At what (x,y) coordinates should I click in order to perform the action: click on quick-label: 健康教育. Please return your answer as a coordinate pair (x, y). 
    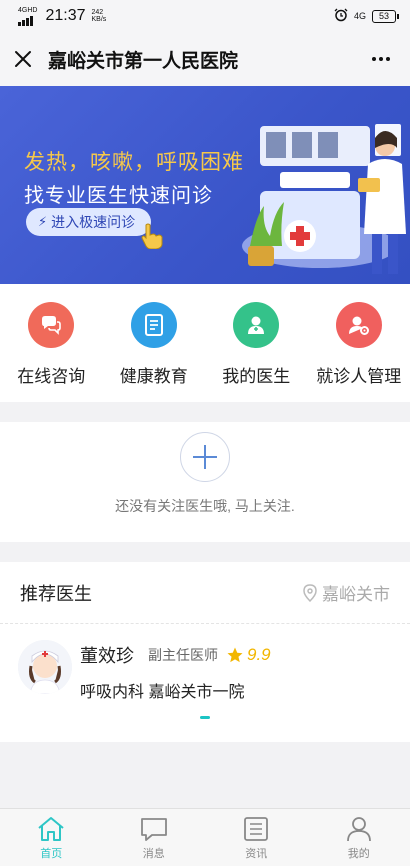
    Looking at the image, I should click on (153, 376).